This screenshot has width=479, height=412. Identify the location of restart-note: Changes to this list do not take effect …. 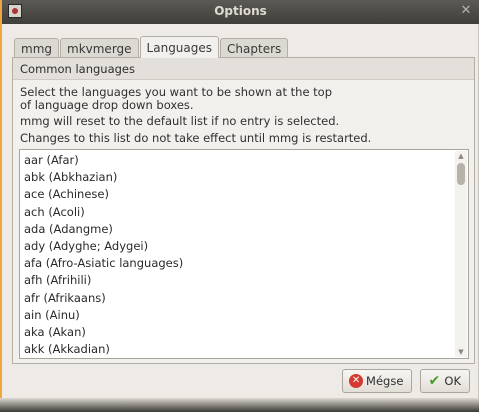
(196, 138).